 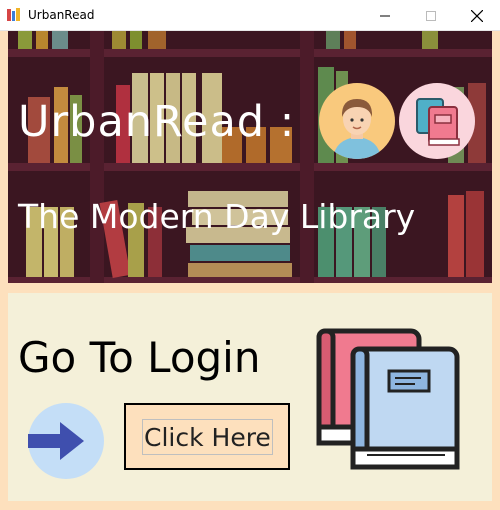 I want to click on maximize-button, so click(x=431, y=15).